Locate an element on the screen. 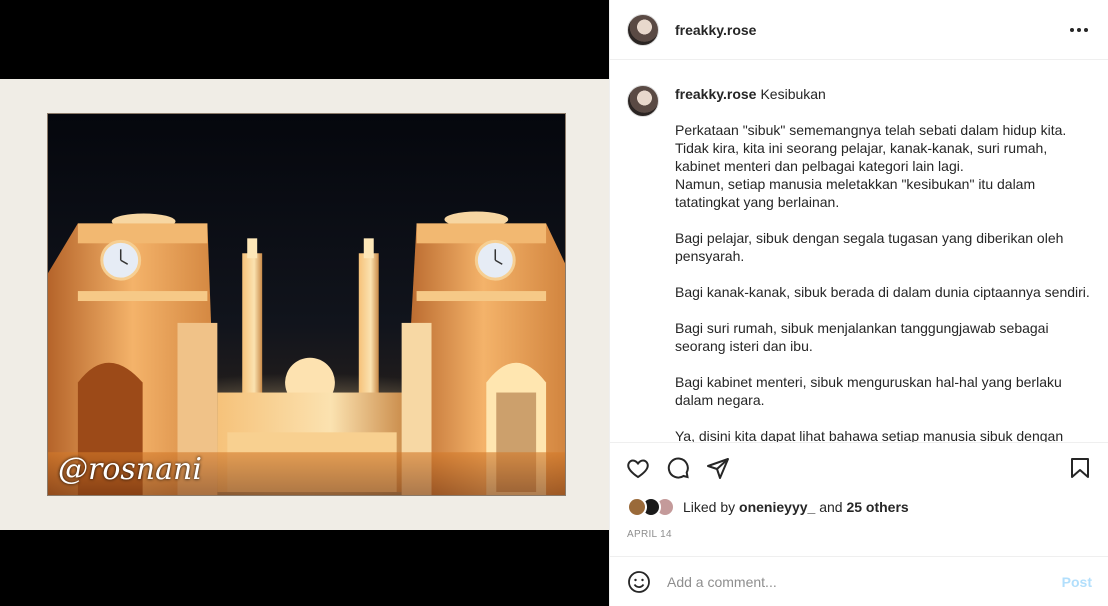  post-date: APRIL 14 is located at coordinates (649, 534).